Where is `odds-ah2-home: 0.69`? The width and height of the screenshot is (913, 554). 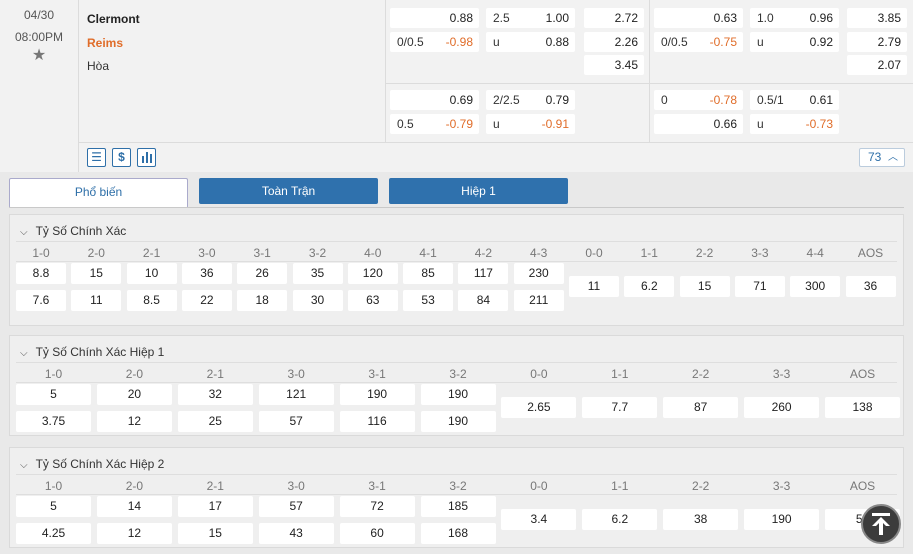
odds-ah2-home: 0.69 is located at coordinates (434, 100).